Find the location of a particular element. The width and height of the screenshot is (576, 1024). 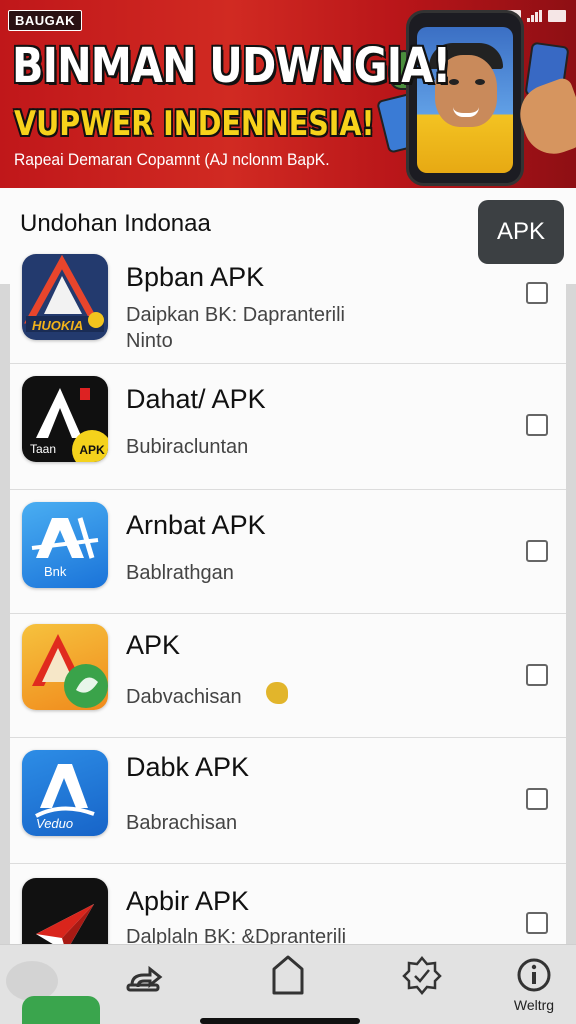

signal-icon is located at coordinates (534, 16).